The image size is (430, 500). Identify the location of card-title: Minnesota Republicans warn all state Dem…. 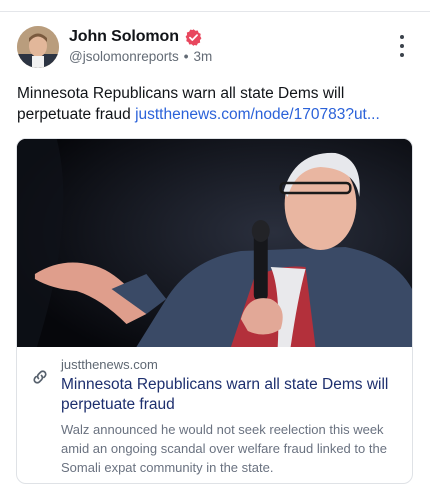
(230, 395).